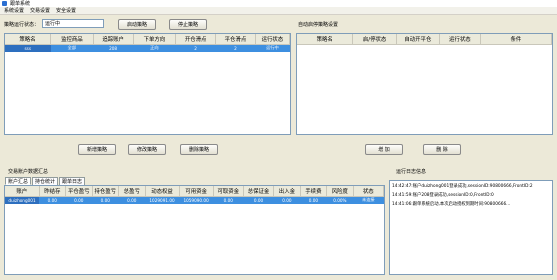  What do you see at coordinates (22, 25) in the screenshot?
I see `strategy-status-label: 策略运行状态：` at bounding box center [22, 25].